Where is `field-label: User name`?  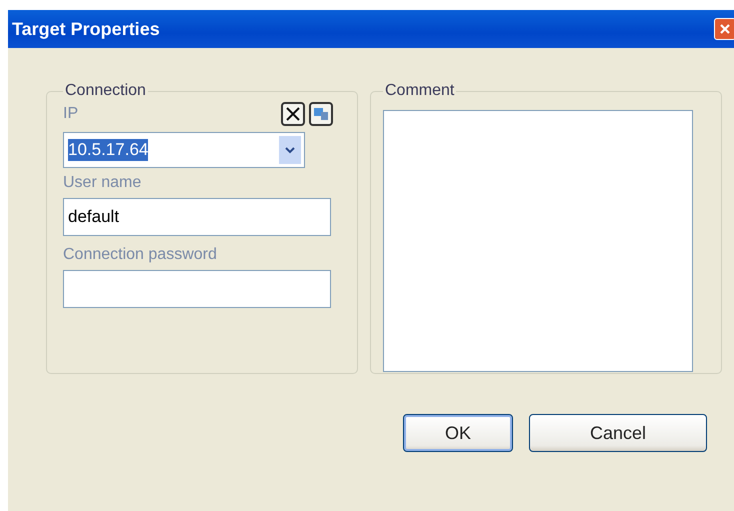 field-label: User name is located at coordinates (102, 183).